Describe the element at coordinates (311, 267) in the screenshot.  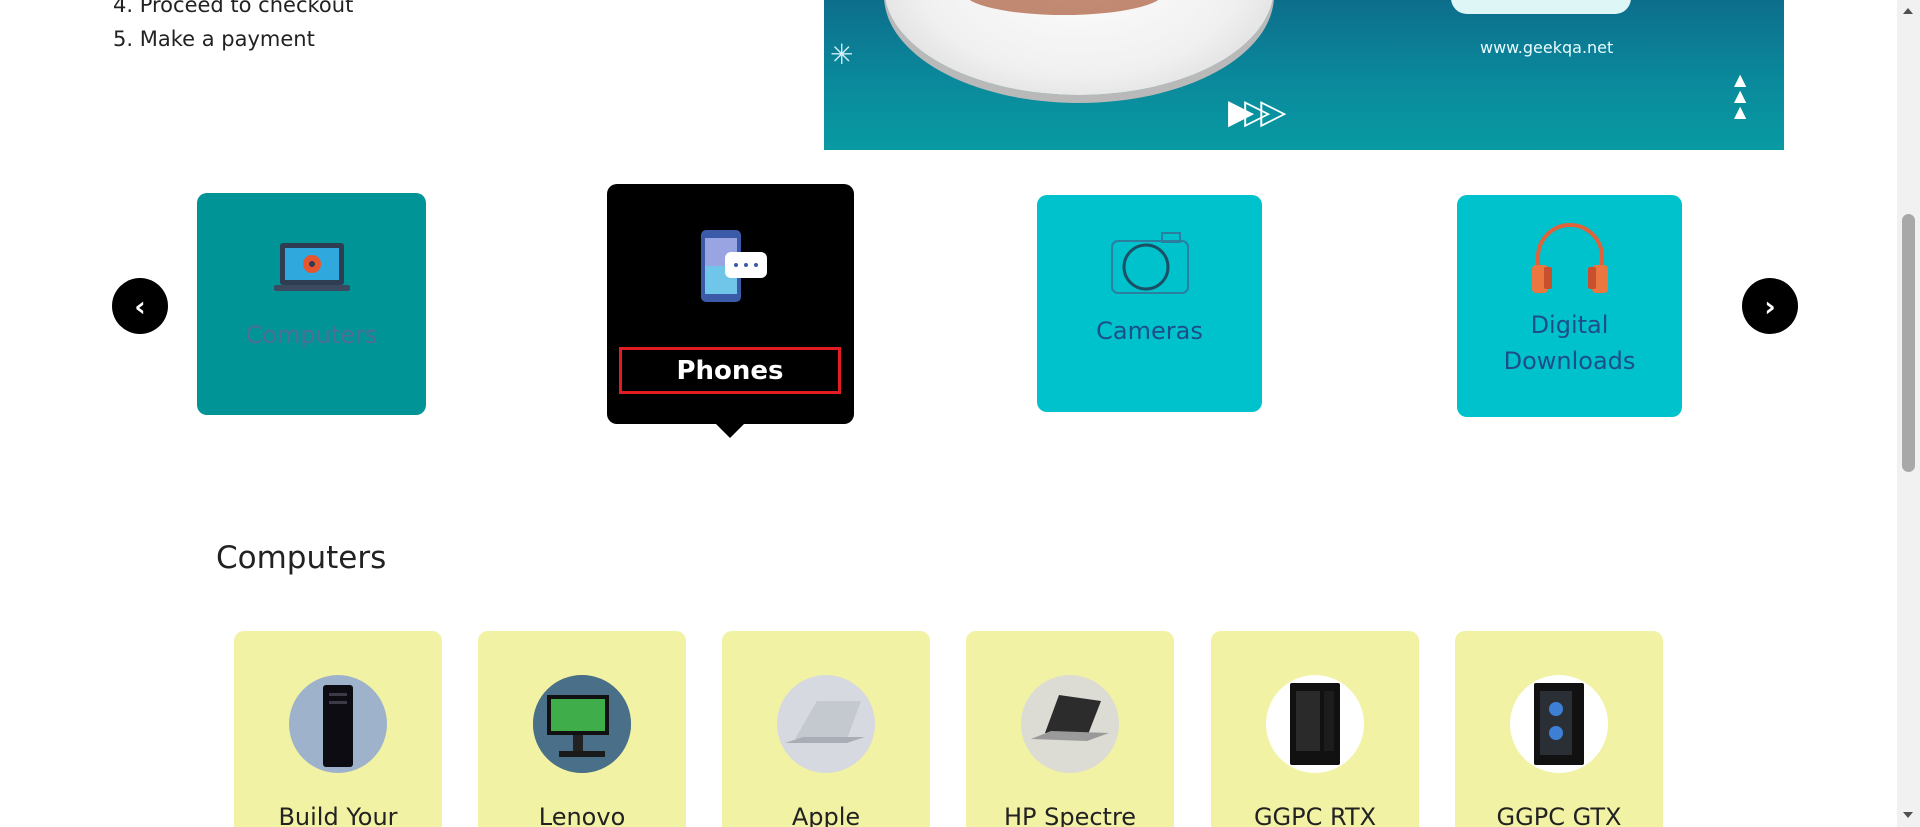
I see `laptop-icon` at that location.